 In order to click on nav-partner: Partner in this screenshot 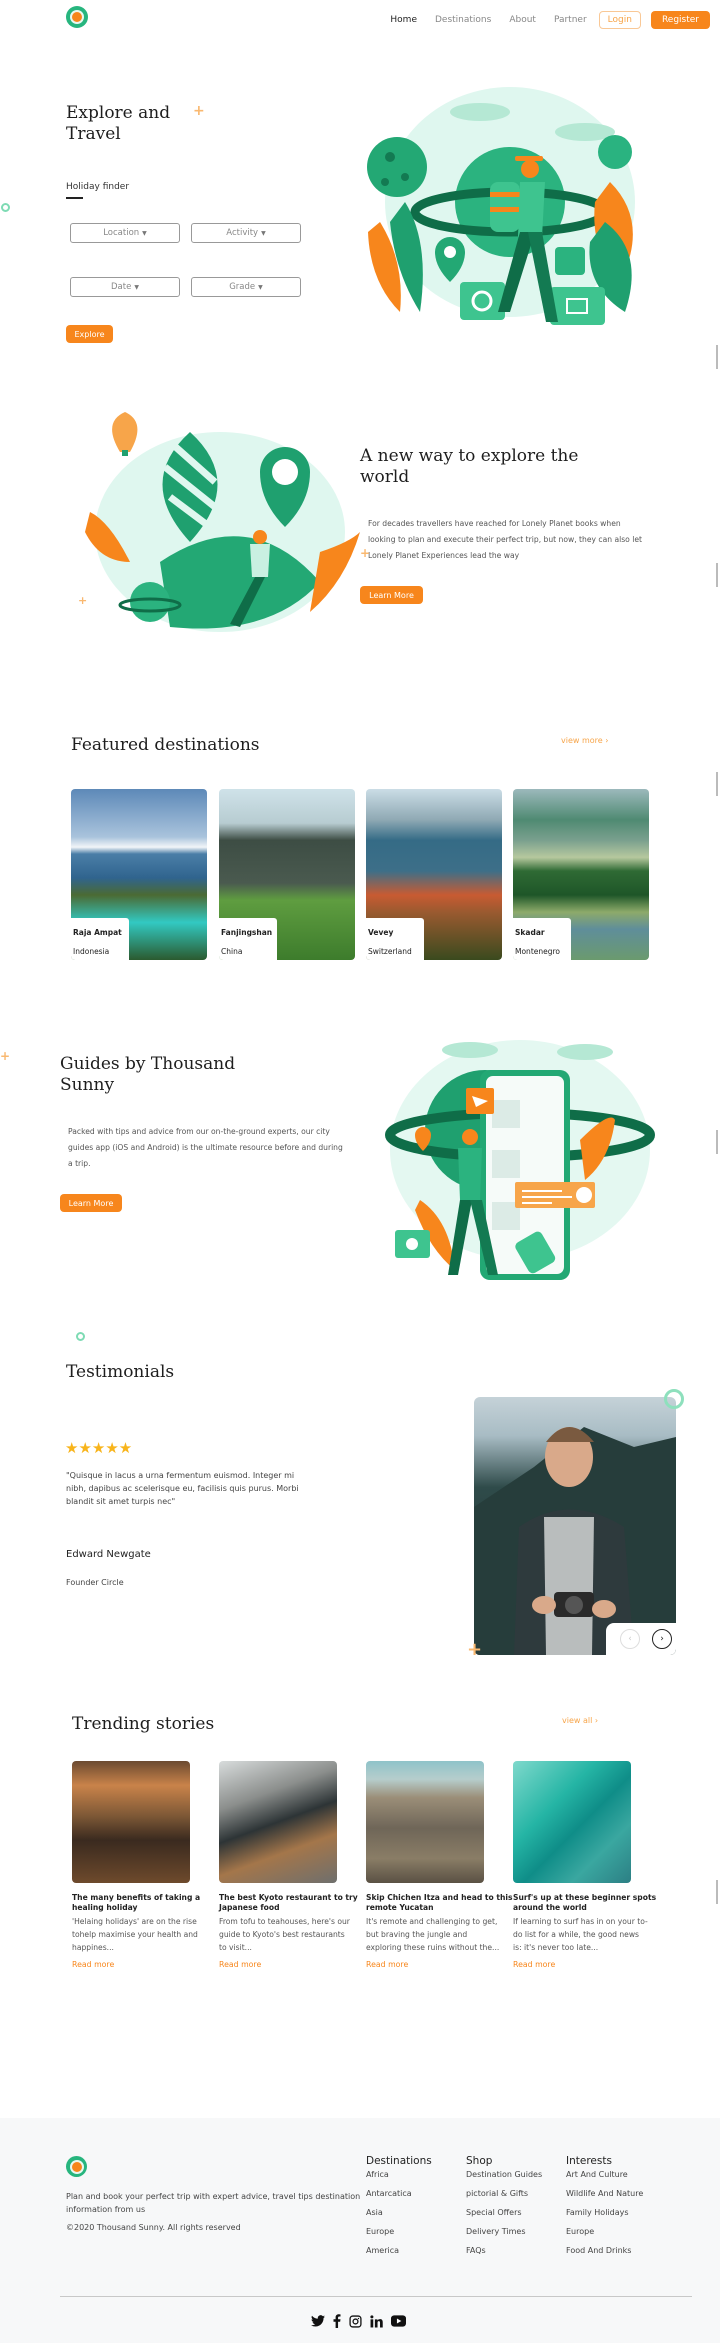, I will do `click(570, 20)`.